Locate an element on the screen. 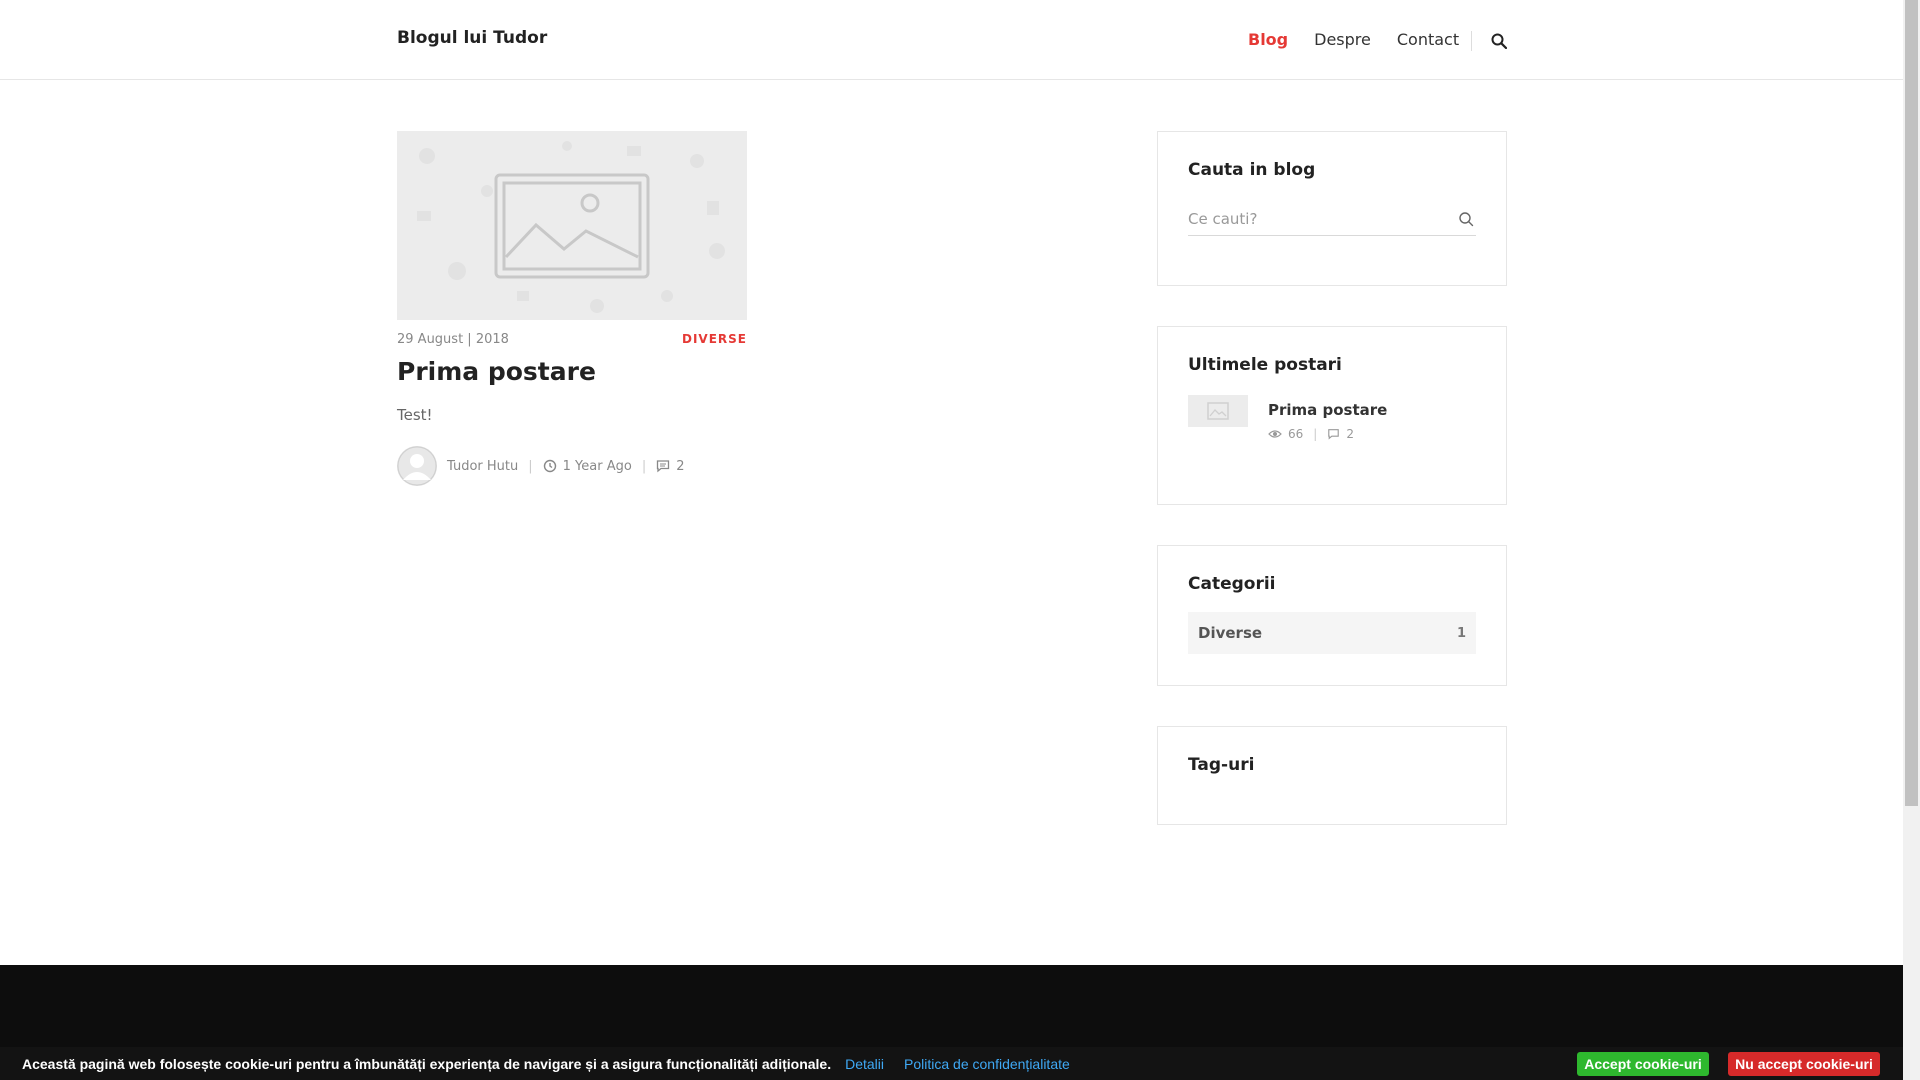 The width and height of the screenshot is (1920, 1080). post-excerpt: Test! is located at coordinates (415, 415).